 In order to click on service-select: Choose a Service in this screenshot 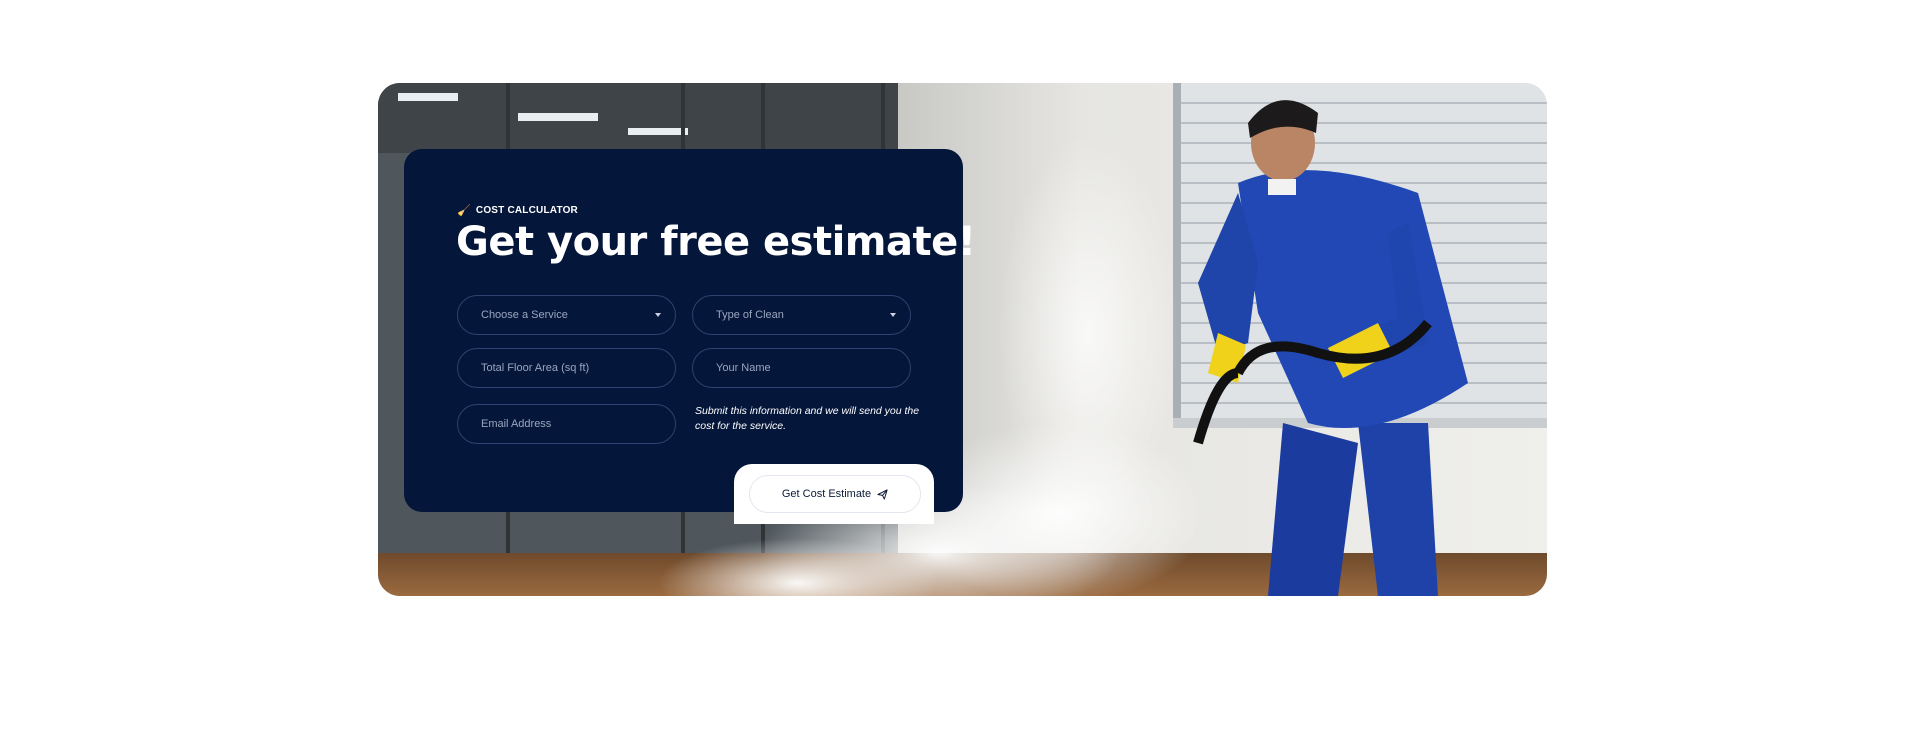, I will do `click(566, 315)`.